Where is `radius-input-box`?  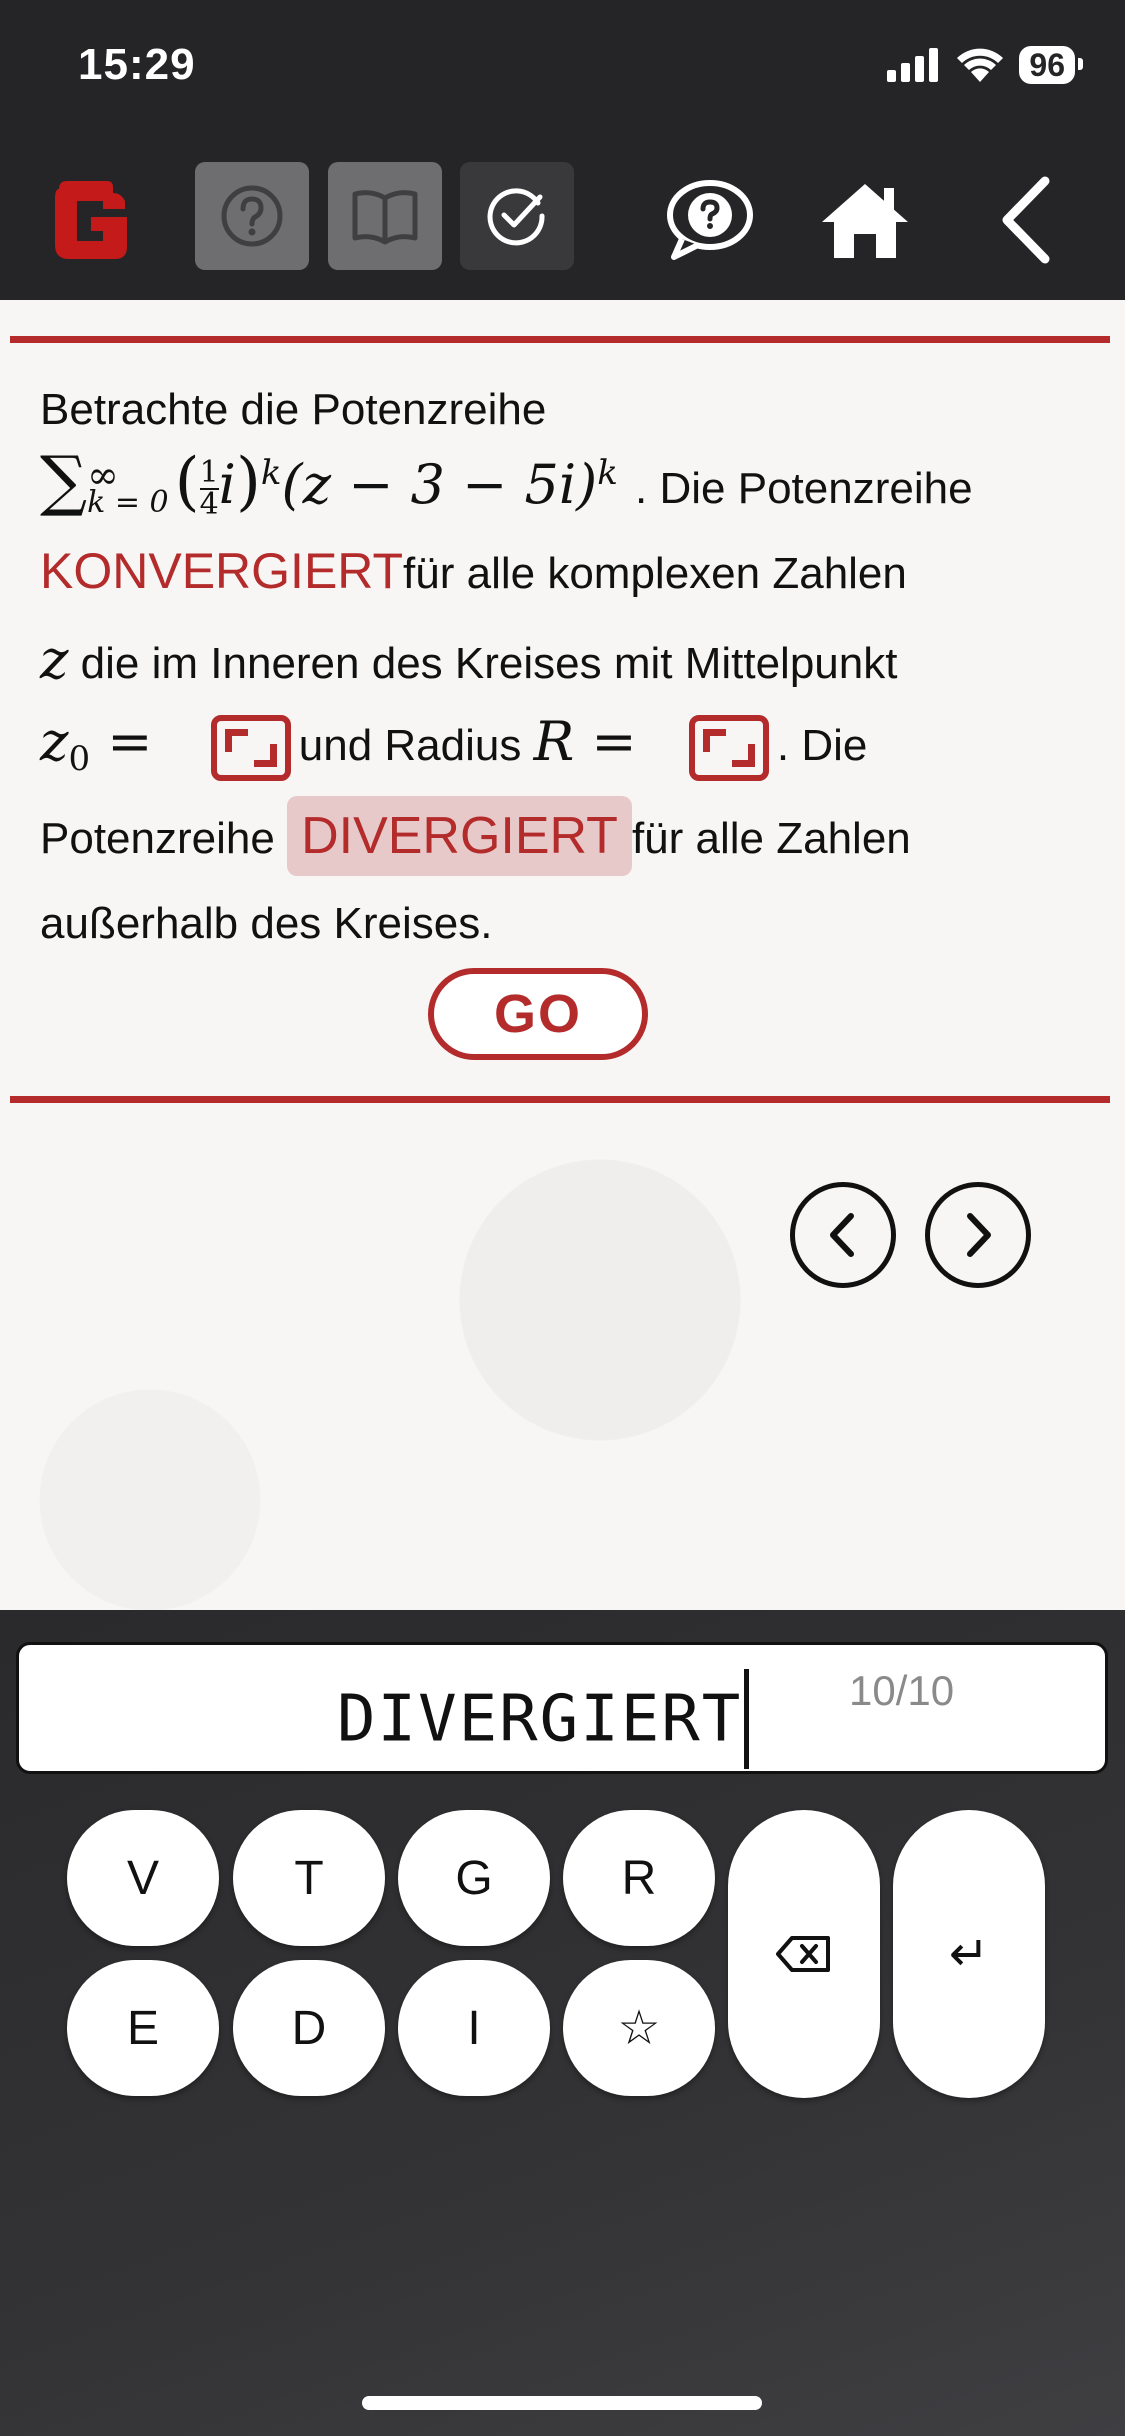
radius-input-box is located at coordinates (728, 748).